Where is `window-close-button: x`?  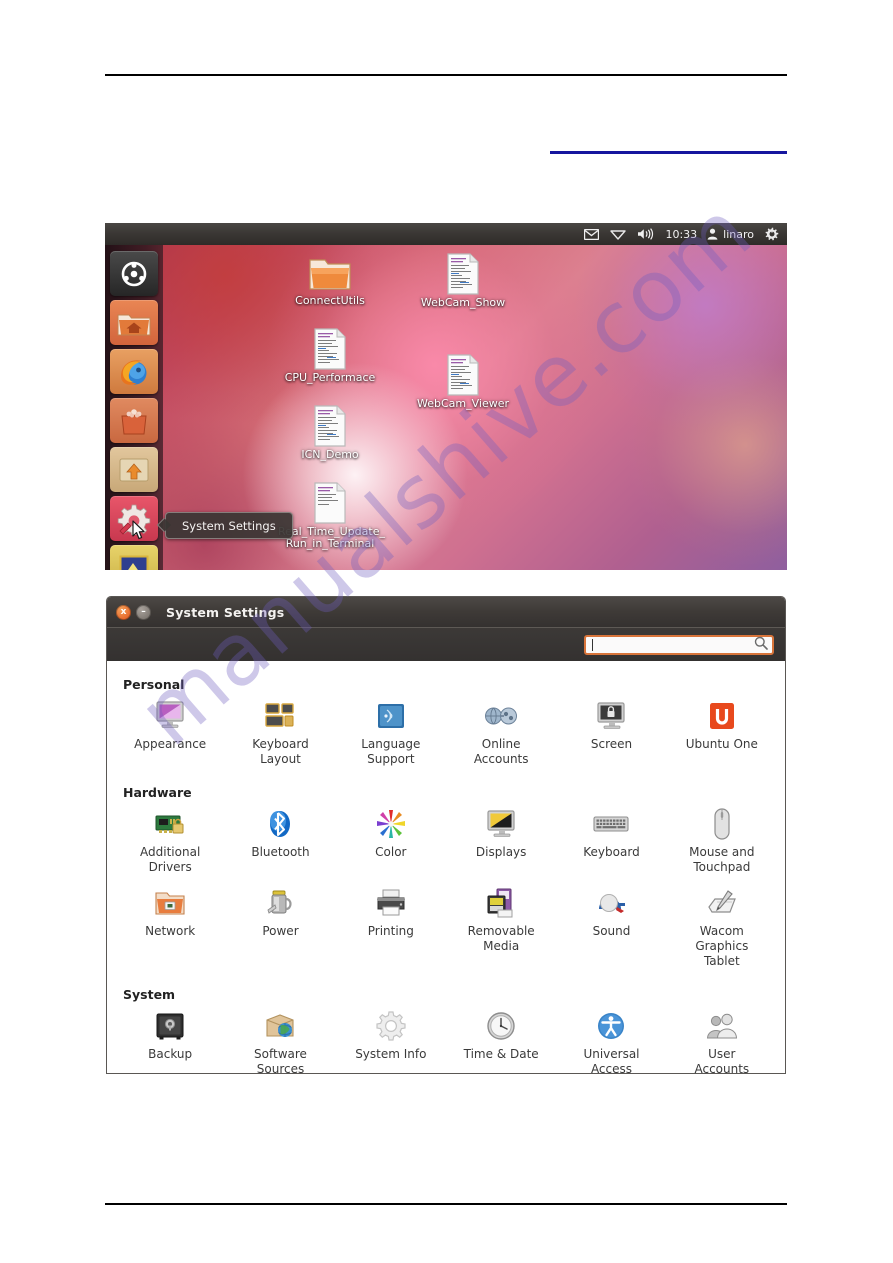 window-close-button: x is located at coordinates (123, 612).